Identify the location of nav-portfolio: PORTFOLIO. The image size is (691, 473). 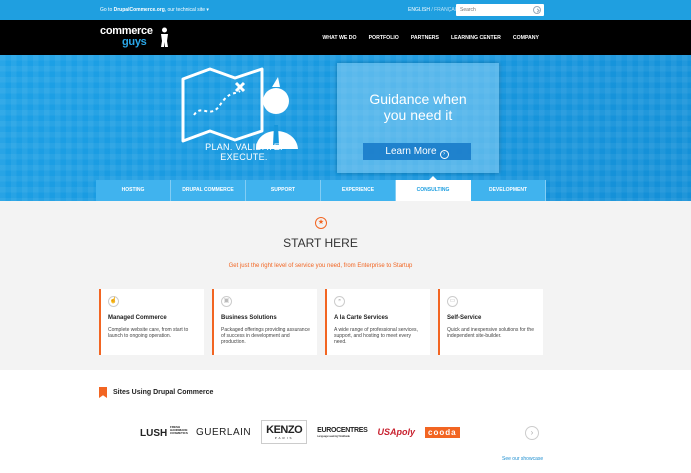
(384, 38).